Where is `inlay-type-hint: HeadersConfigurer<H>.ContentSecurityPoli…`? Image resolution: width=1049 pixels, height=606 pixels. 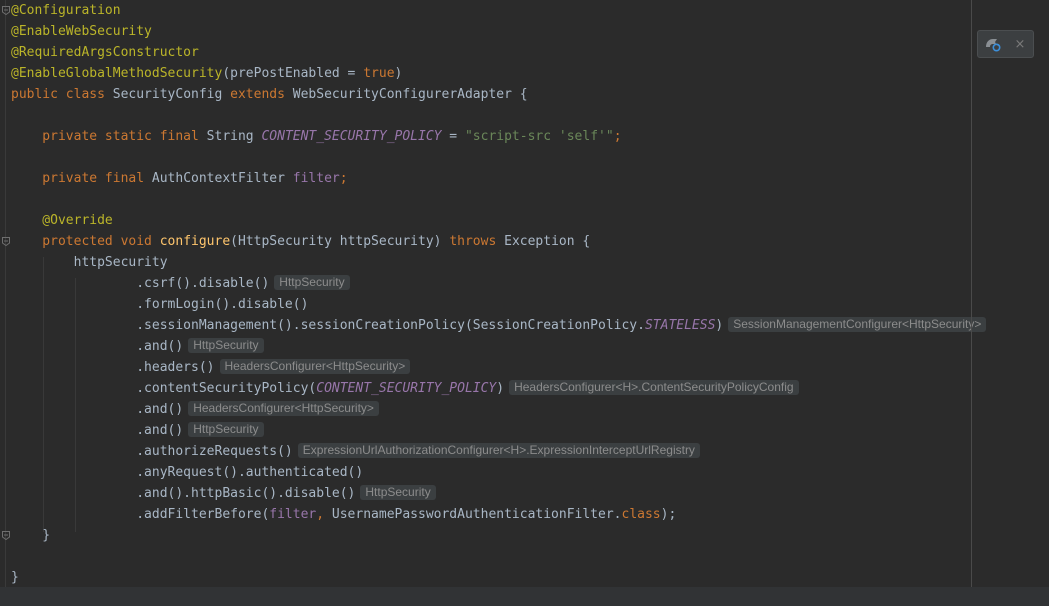
inlay-type-hint: HeadersConfigurer<H>.ContentSecurityPoli… is located at coordinates (654, 387).